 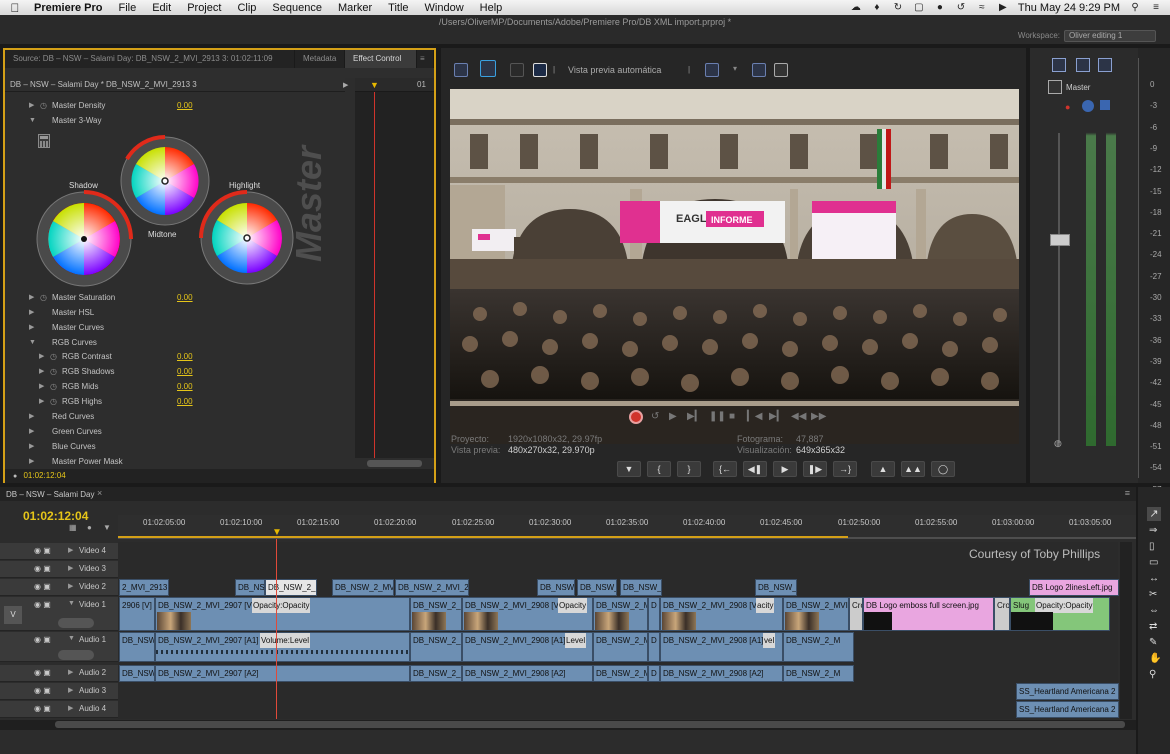 I want to click on menu-marker: Marker, so click(x=355, y=8).